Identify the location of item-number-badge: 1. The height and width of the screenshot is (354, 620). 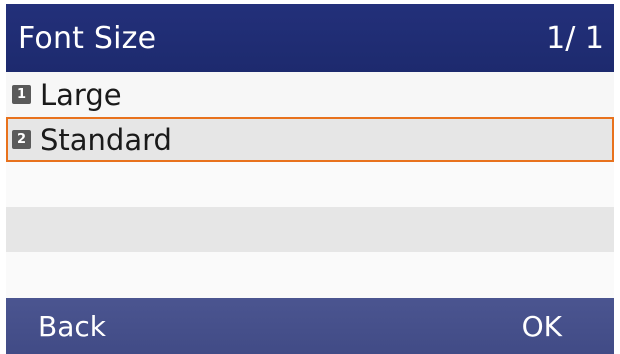
(21, 94).